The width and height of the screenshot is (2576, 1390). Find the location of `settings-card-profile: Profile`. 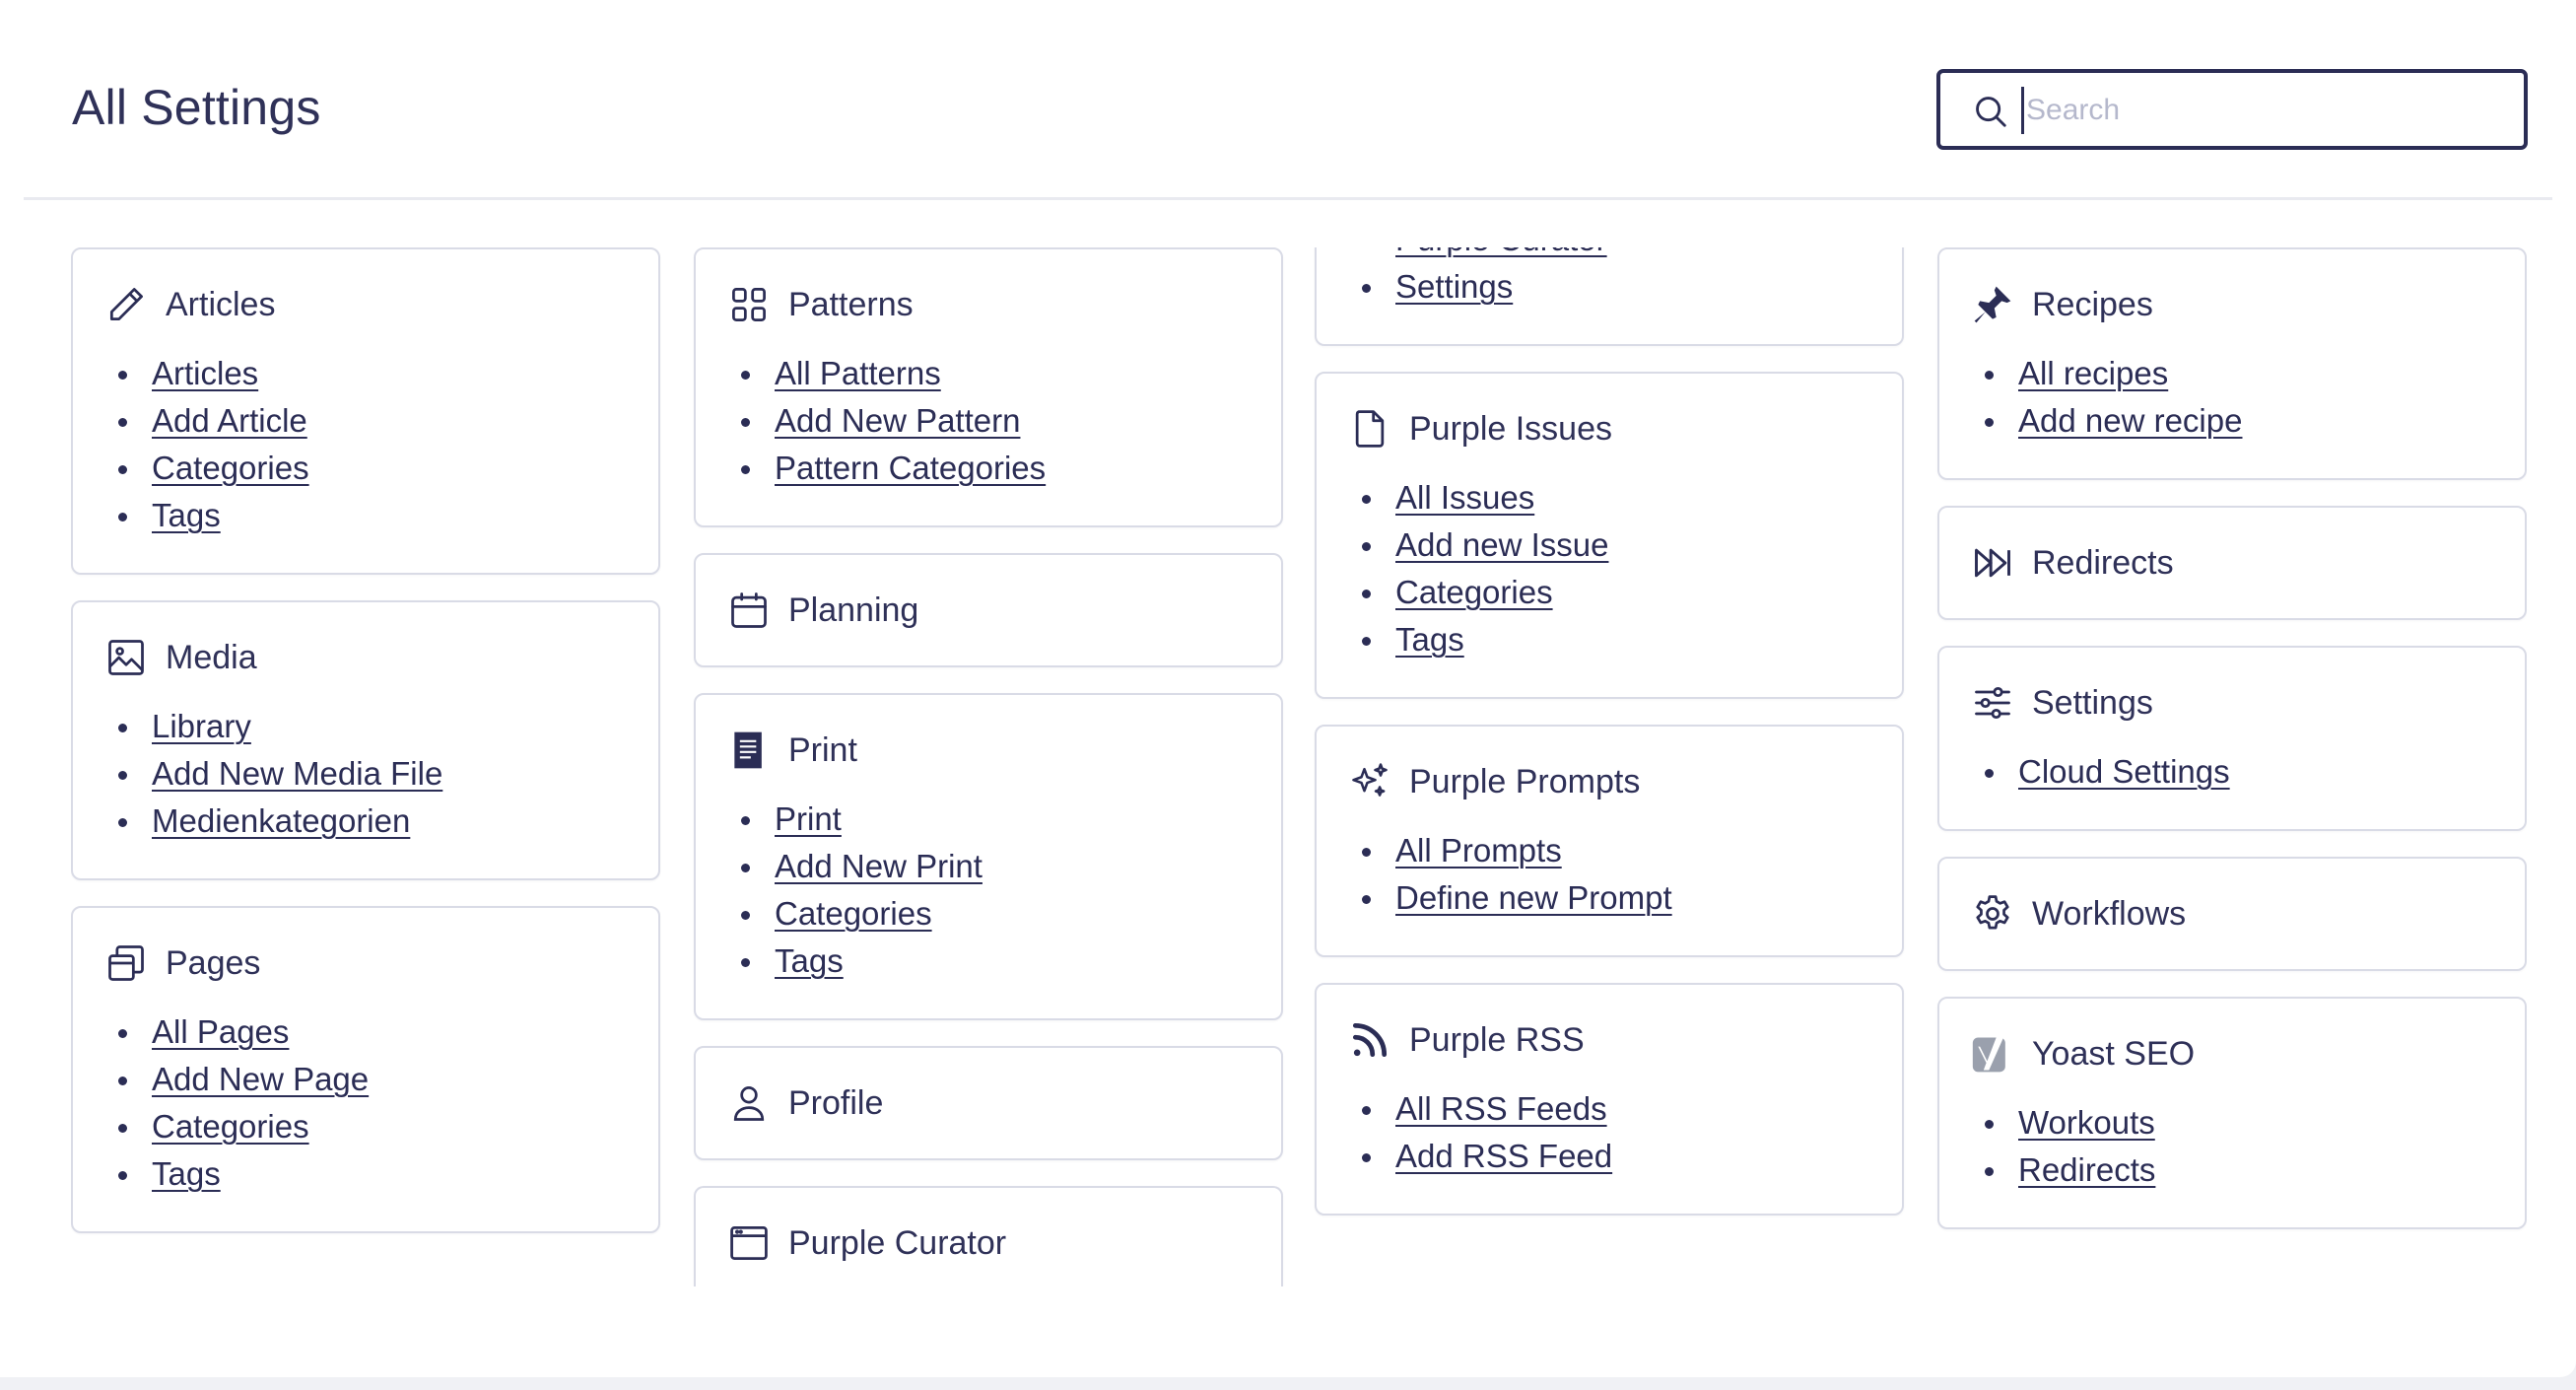

settings-card-profile: Profile is located at coordinates (988, 1103).